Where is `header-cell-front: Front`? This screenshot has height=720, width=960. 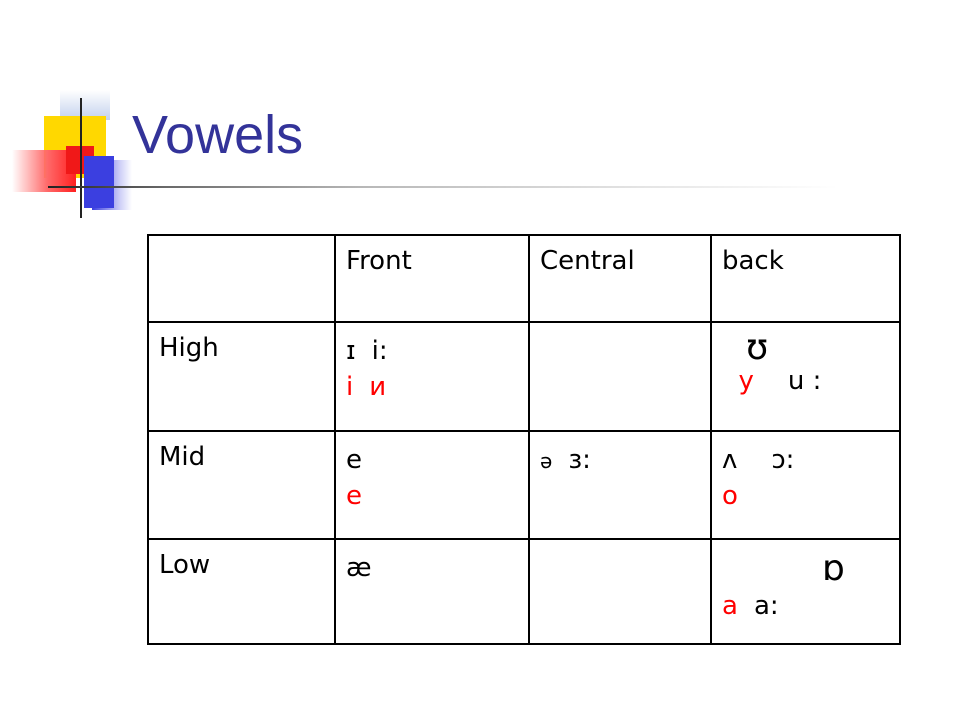 header-cell-front: Front is located at coordinates (432, 278).